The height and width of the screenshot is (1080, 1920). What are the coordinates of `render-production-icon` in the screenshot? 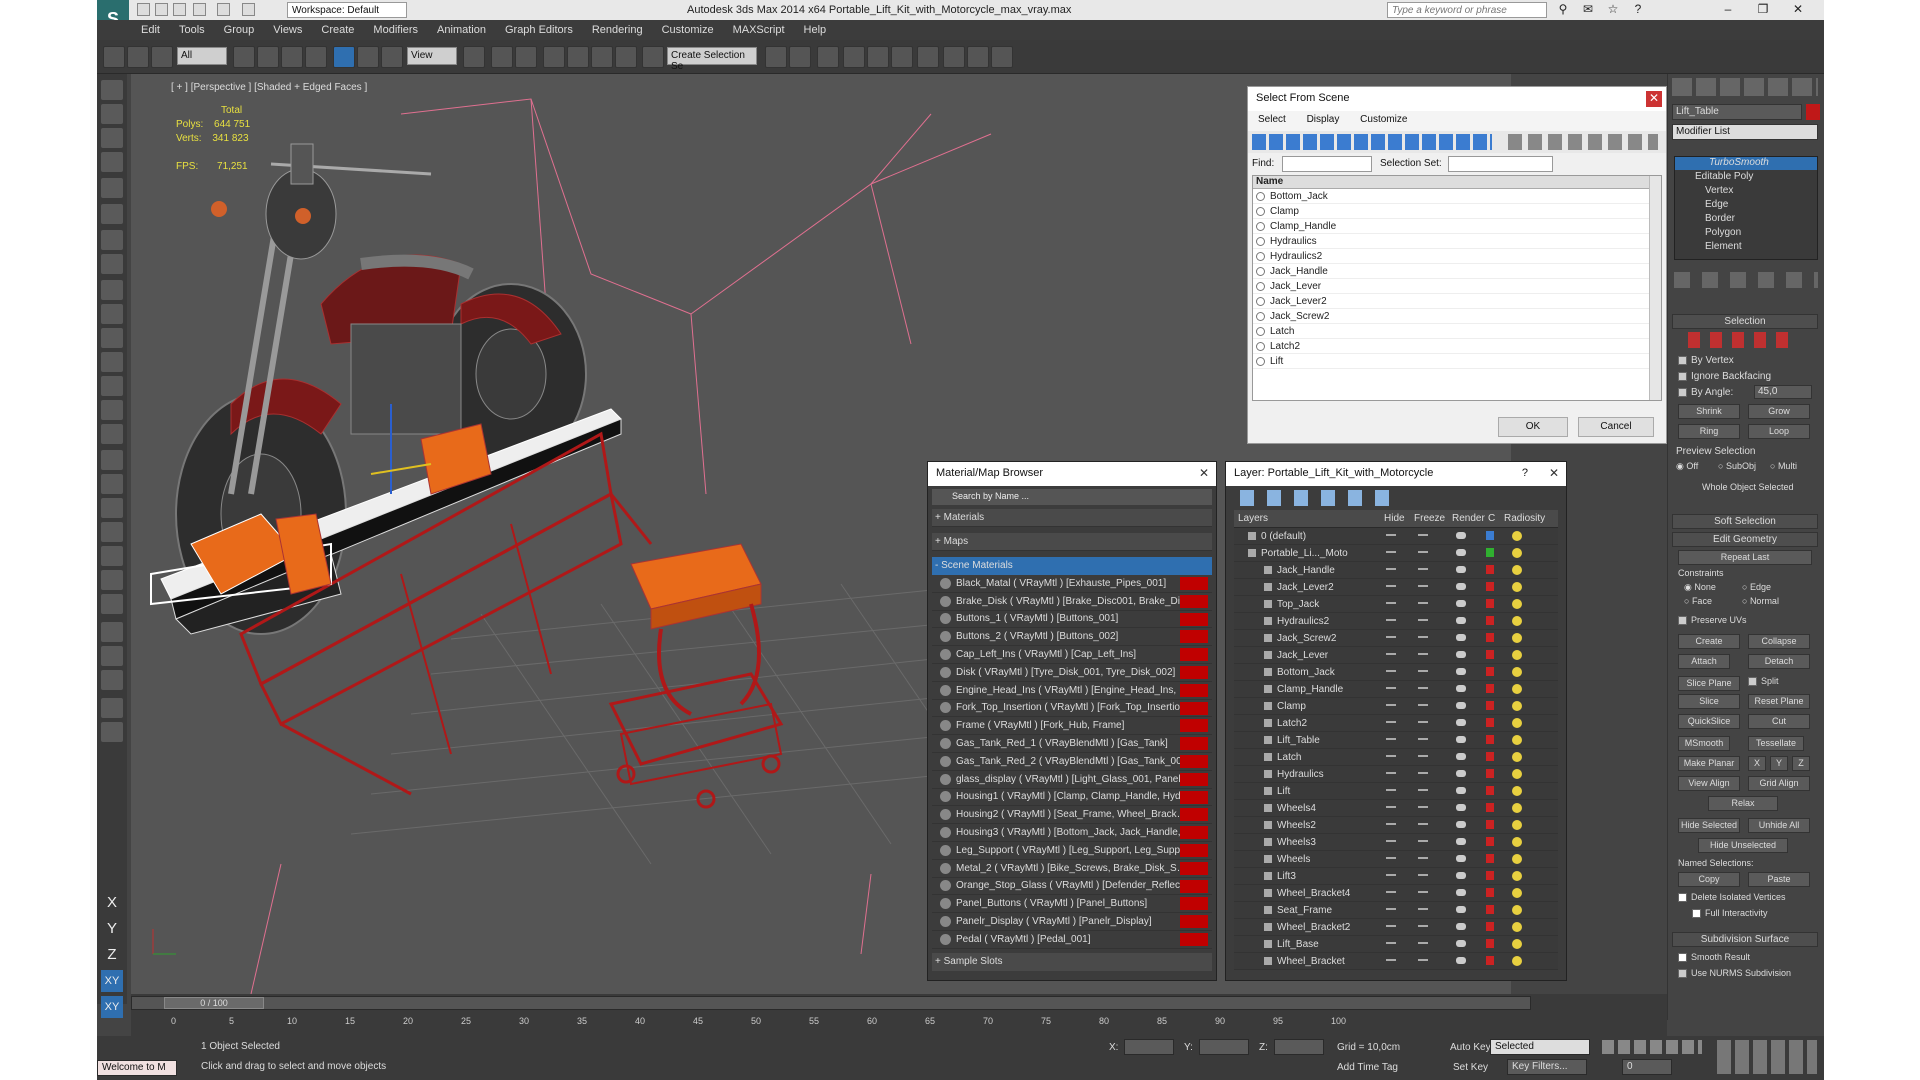 It's located at (1002, 57).